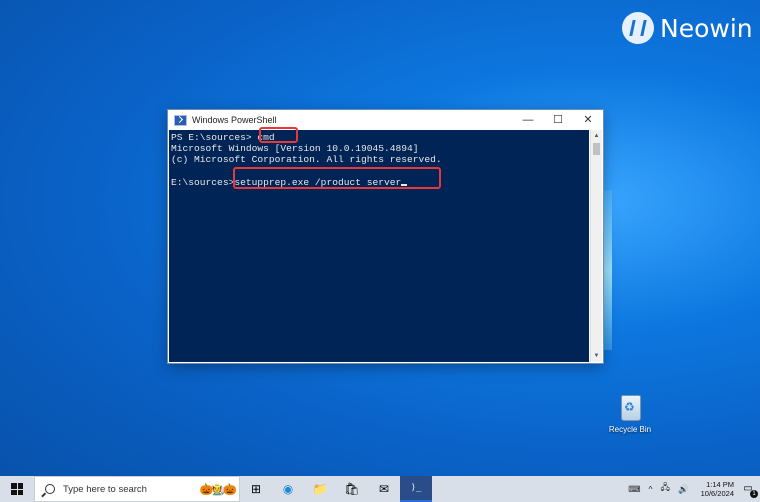 The height and width of the screenshot is (502, 760). What do you see at coordinates (384, 489) in the screenshot?
I see `mail-icon: ✉` at bounding box center [384, 489].